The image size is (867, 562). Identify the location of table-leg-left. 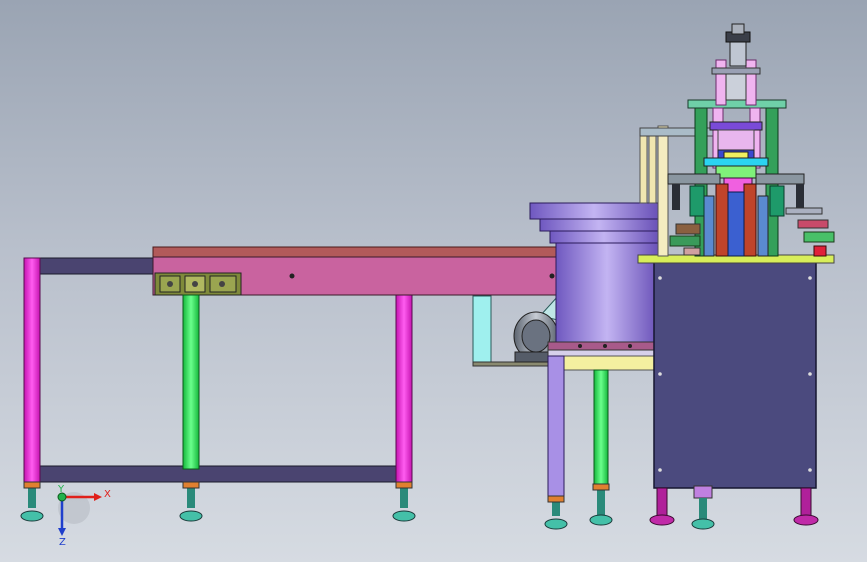
(32, 371).